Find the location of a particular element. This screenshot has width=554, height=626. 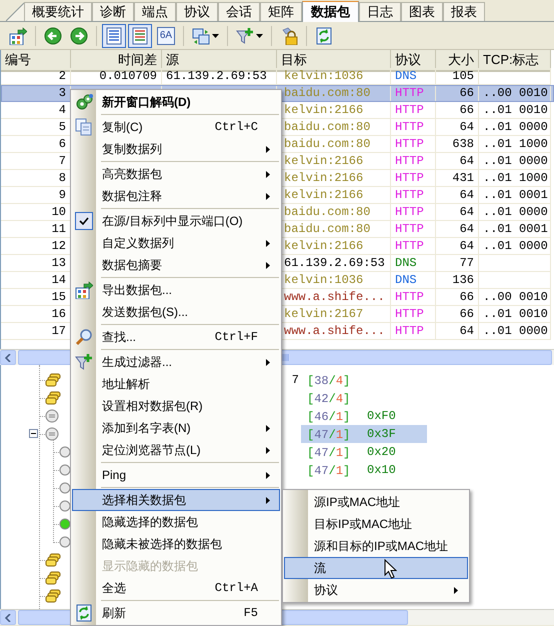

tree-cell: 7 is located at coordinates (295, 380).